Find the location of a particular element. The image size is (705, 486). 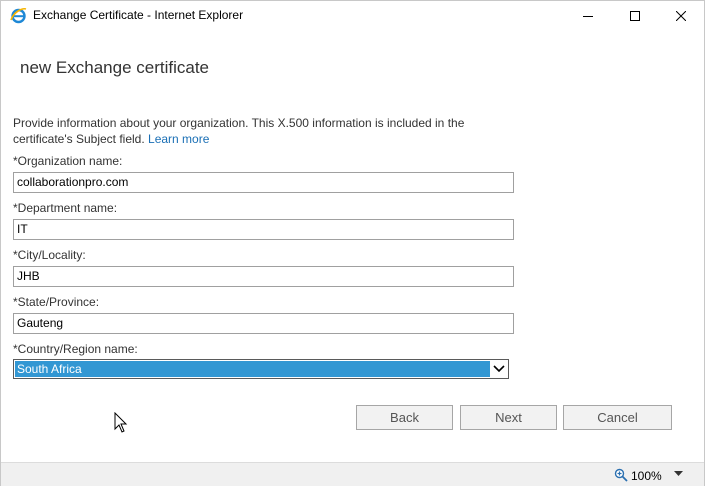

maximize-button is located at coordinates (635, 15).